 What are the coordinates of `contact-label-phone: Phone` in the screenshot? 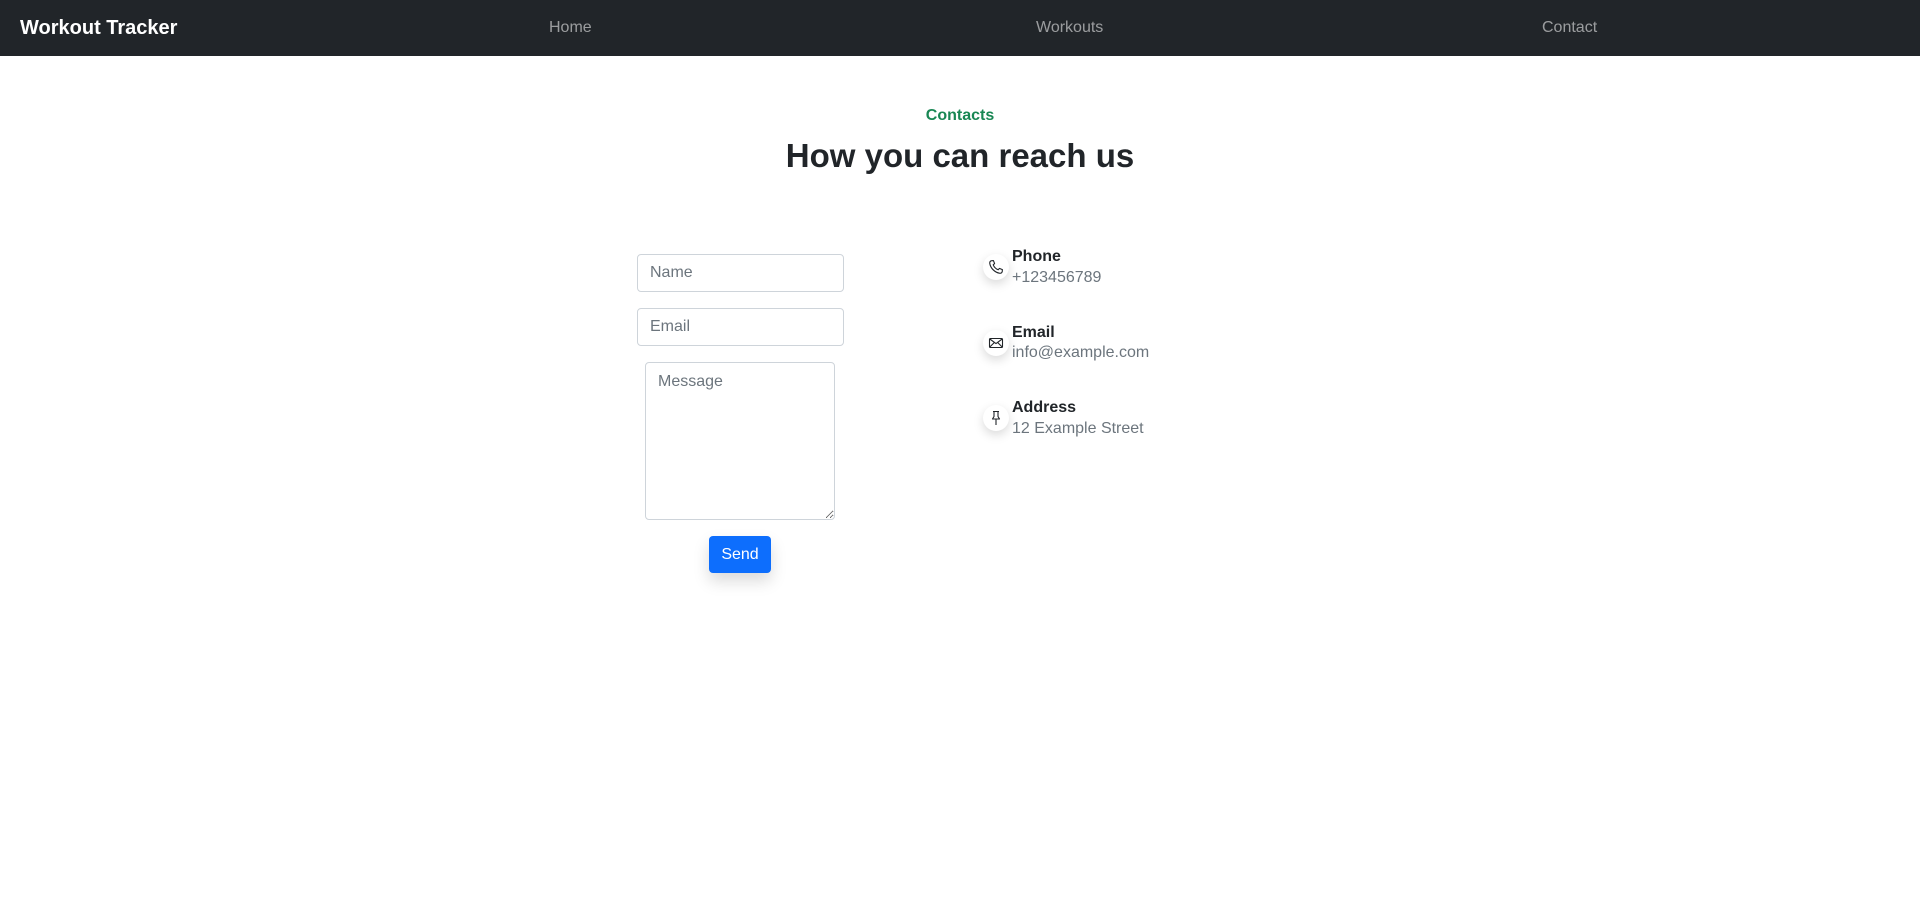 It's located at (1036, 256).